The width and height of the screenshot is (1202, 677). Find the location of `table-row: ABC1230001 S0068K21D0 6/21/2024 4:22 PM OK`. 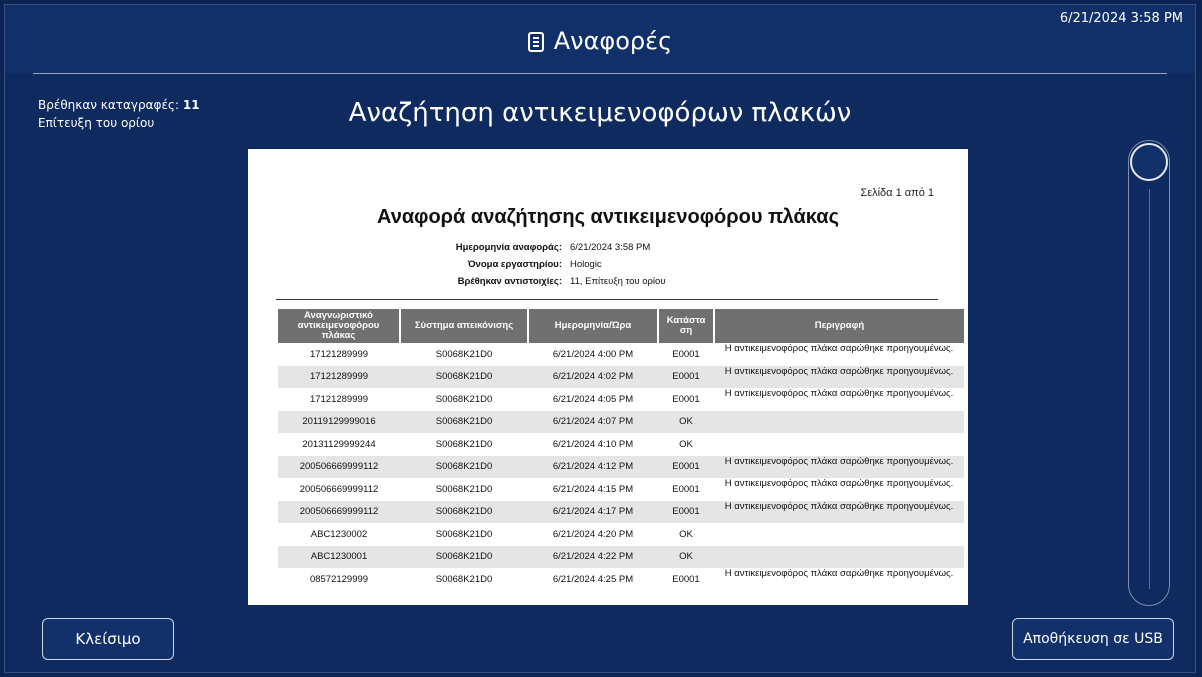

table-row: ABC1230001 S0068K21D0 6/21/2024 4:22 PM OK is located at coordinates (621, 556).